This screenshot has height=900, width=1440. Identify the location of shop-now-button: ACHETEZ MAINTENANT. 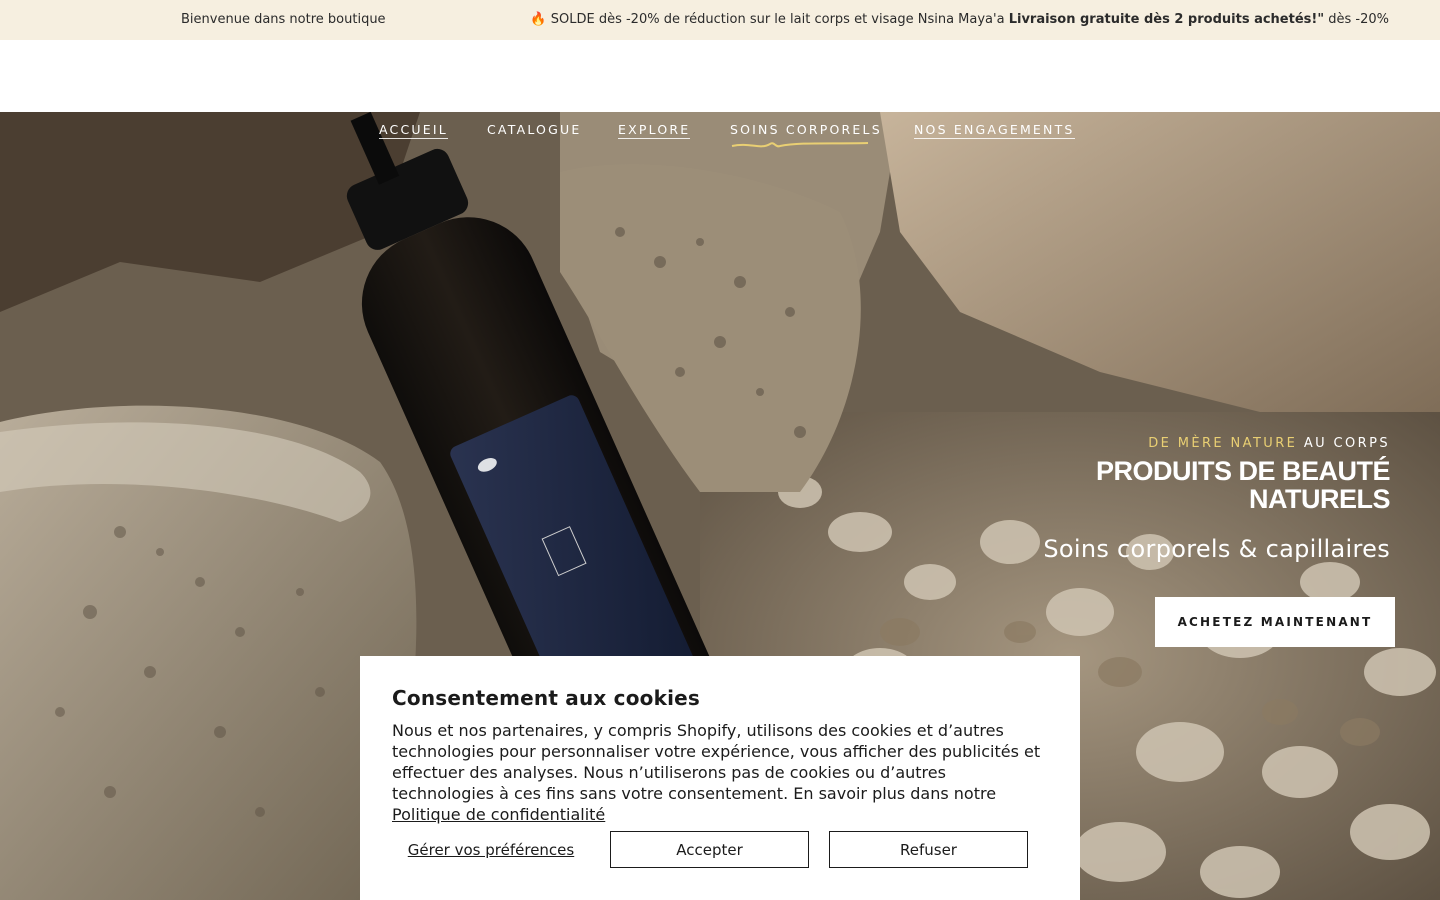
(1275, 622).